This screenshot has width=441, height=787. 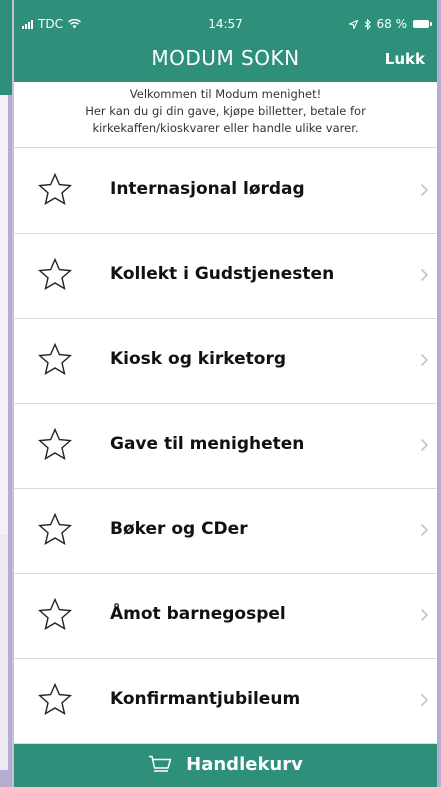 What do you see at coordinates (405, 59) in the screenshot?
I see `close-button: Lukk` at bounding box center [405, 59].